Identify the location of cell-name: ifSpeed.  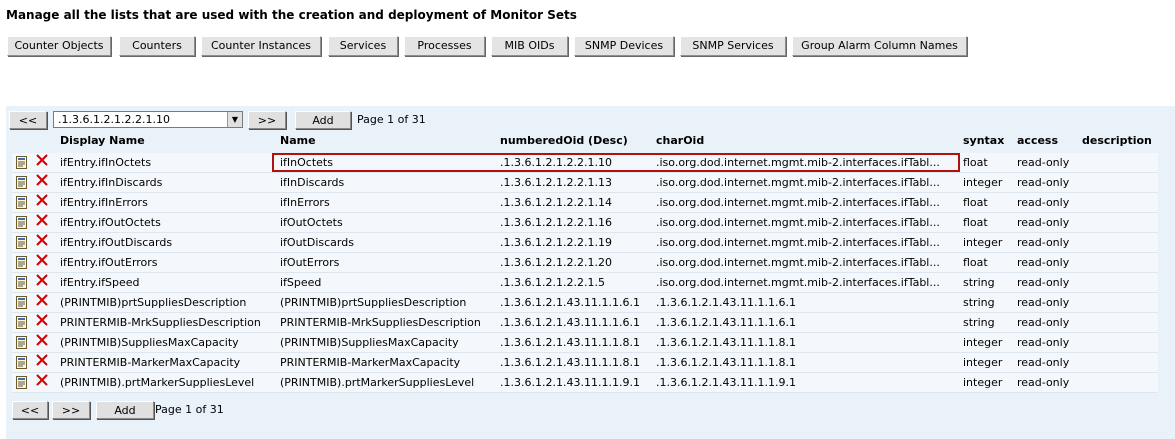
(301, 282).